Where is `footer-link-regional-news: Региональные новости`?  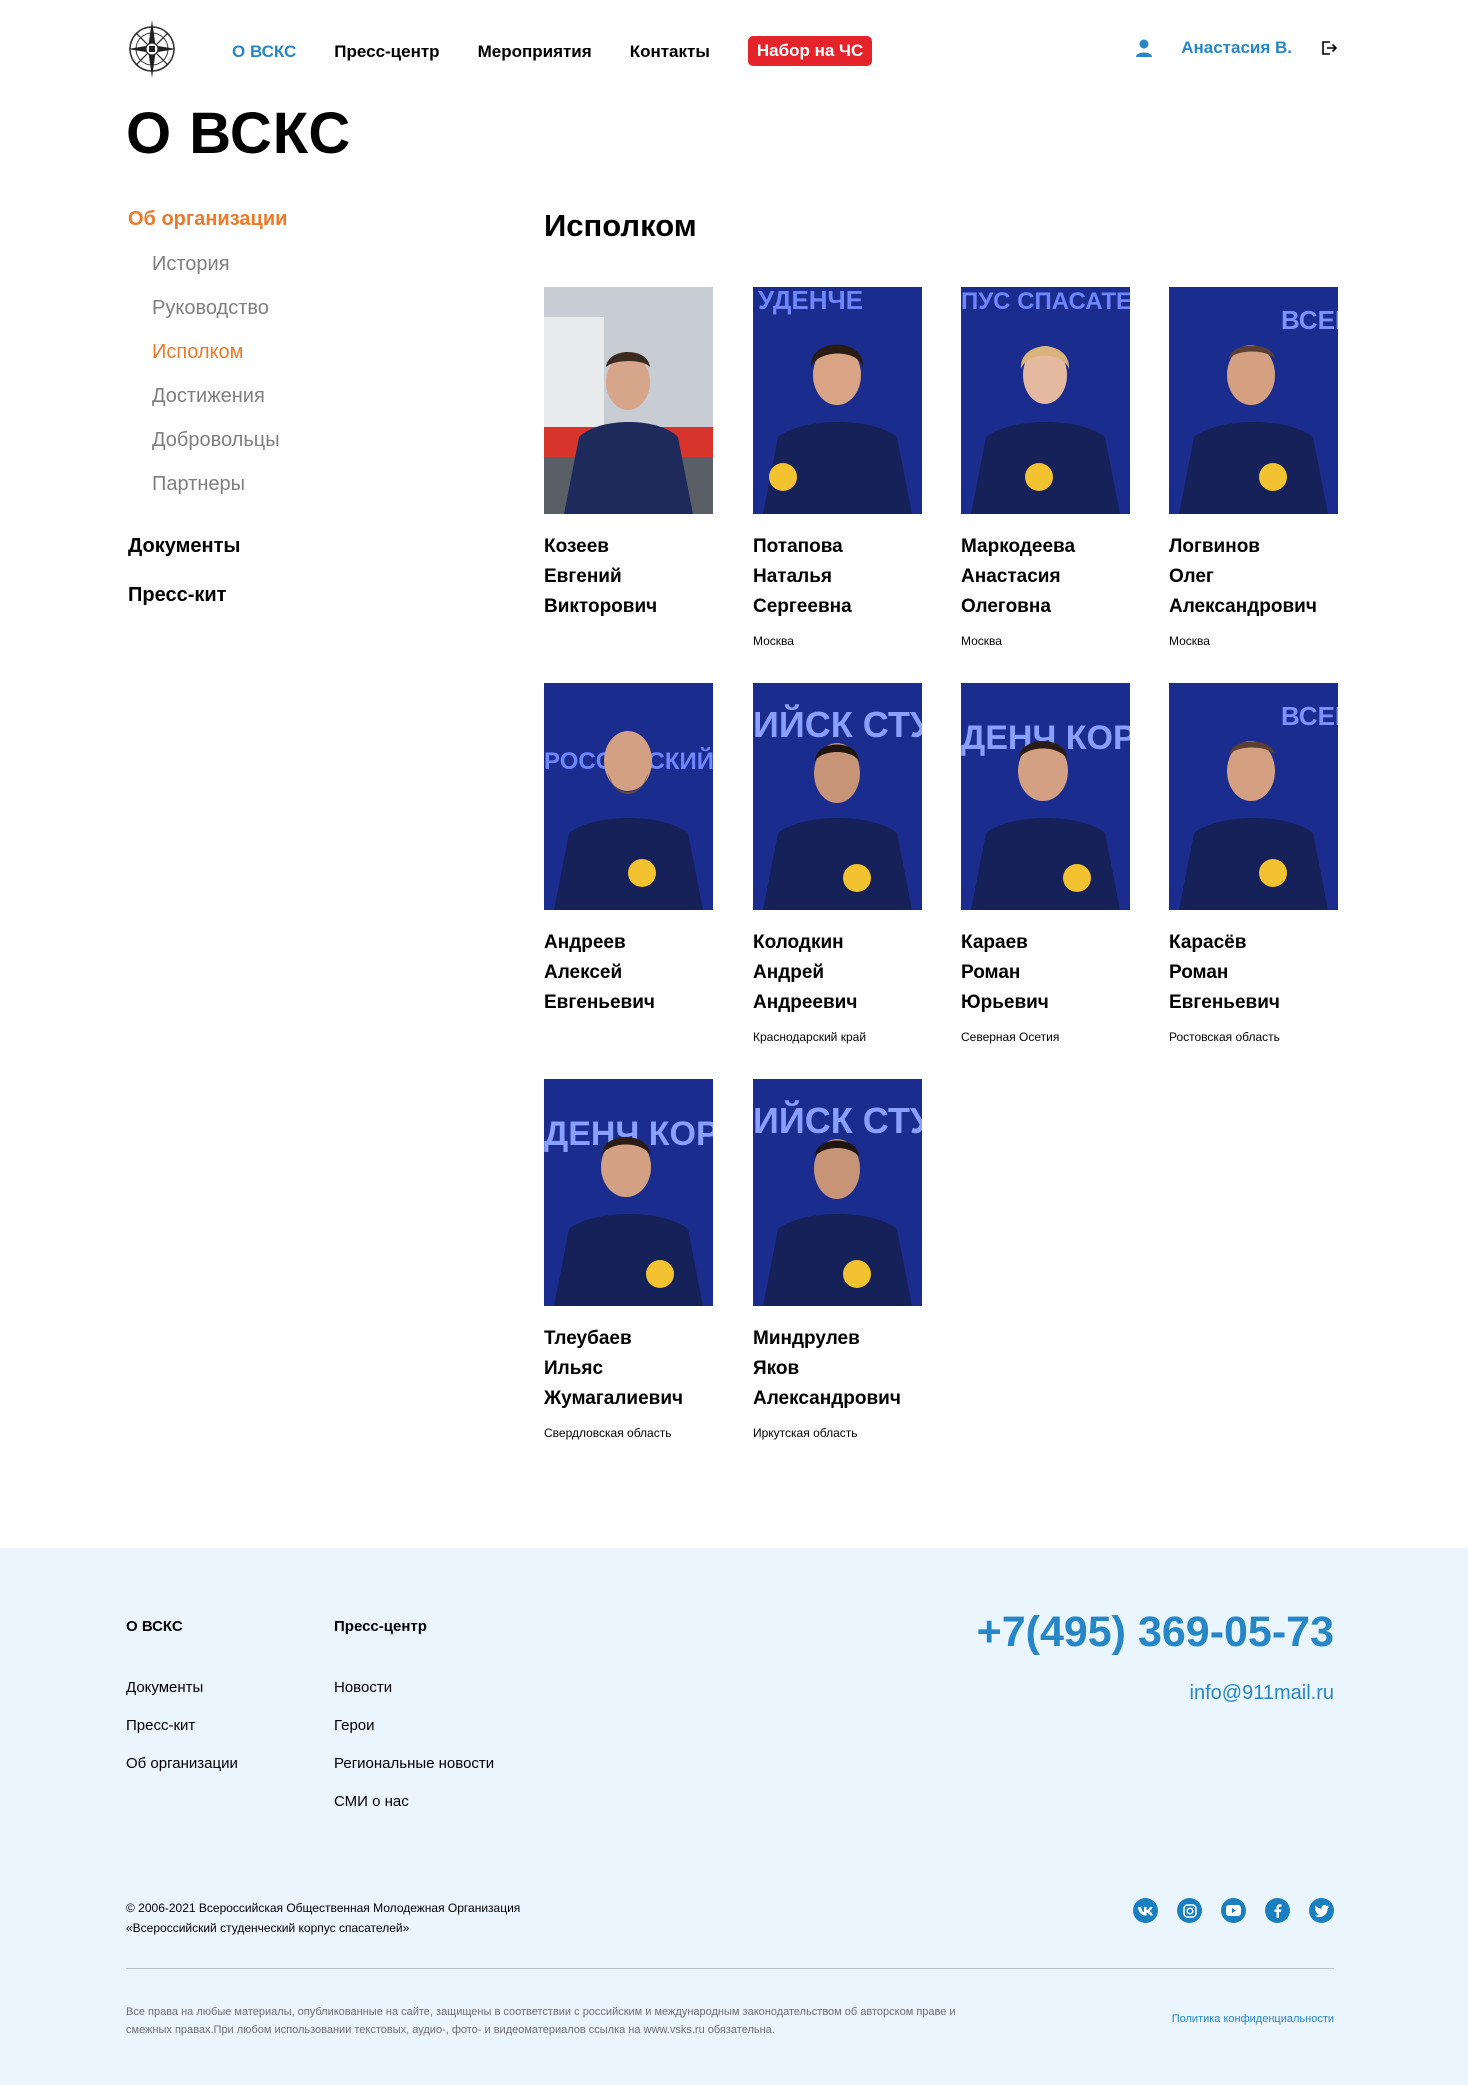
footer-link-regional-news: Региональные новости is located at coordinates (414, 1774).